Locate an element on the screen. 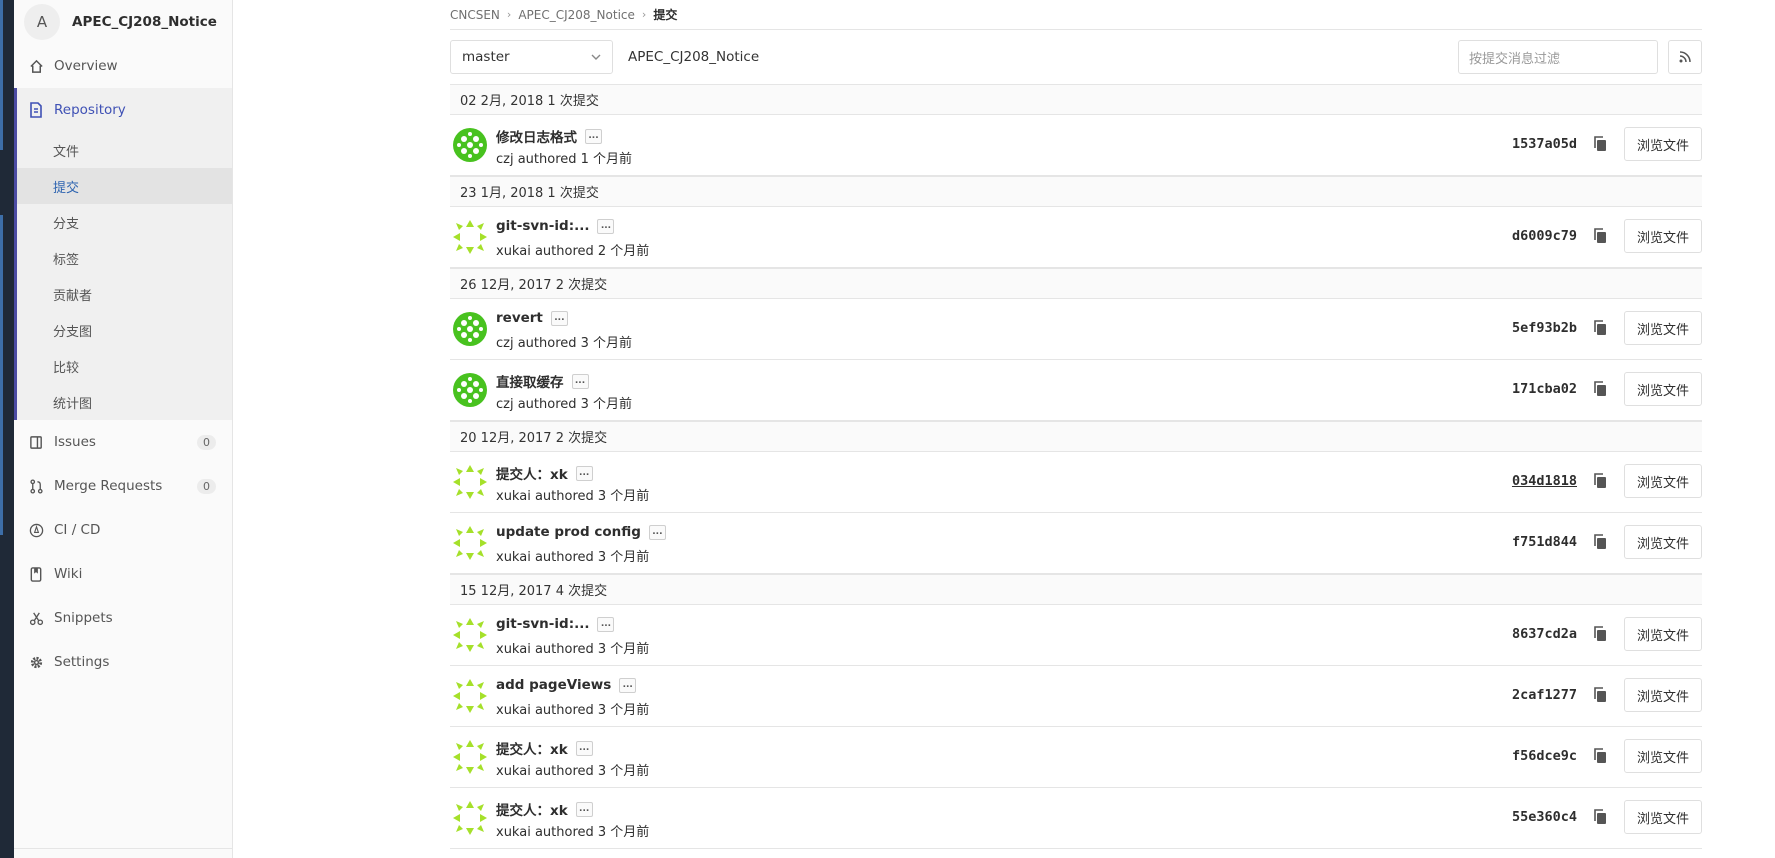  branch-selector: master is located at coordinates (531, 57).